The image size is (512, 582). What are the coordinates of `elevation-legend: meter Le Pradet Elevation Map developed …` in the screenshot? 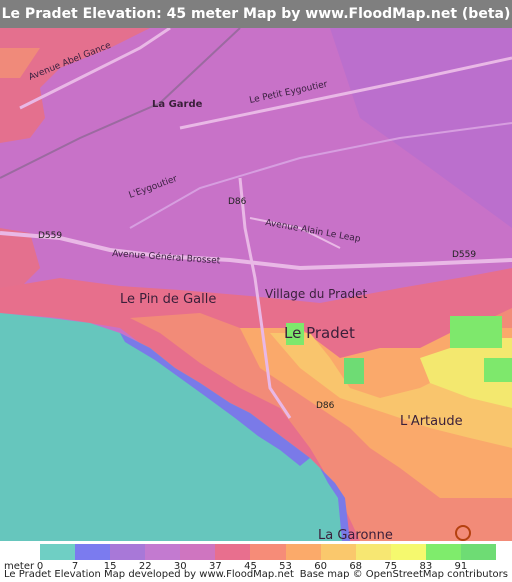 It's located at (256, 561).